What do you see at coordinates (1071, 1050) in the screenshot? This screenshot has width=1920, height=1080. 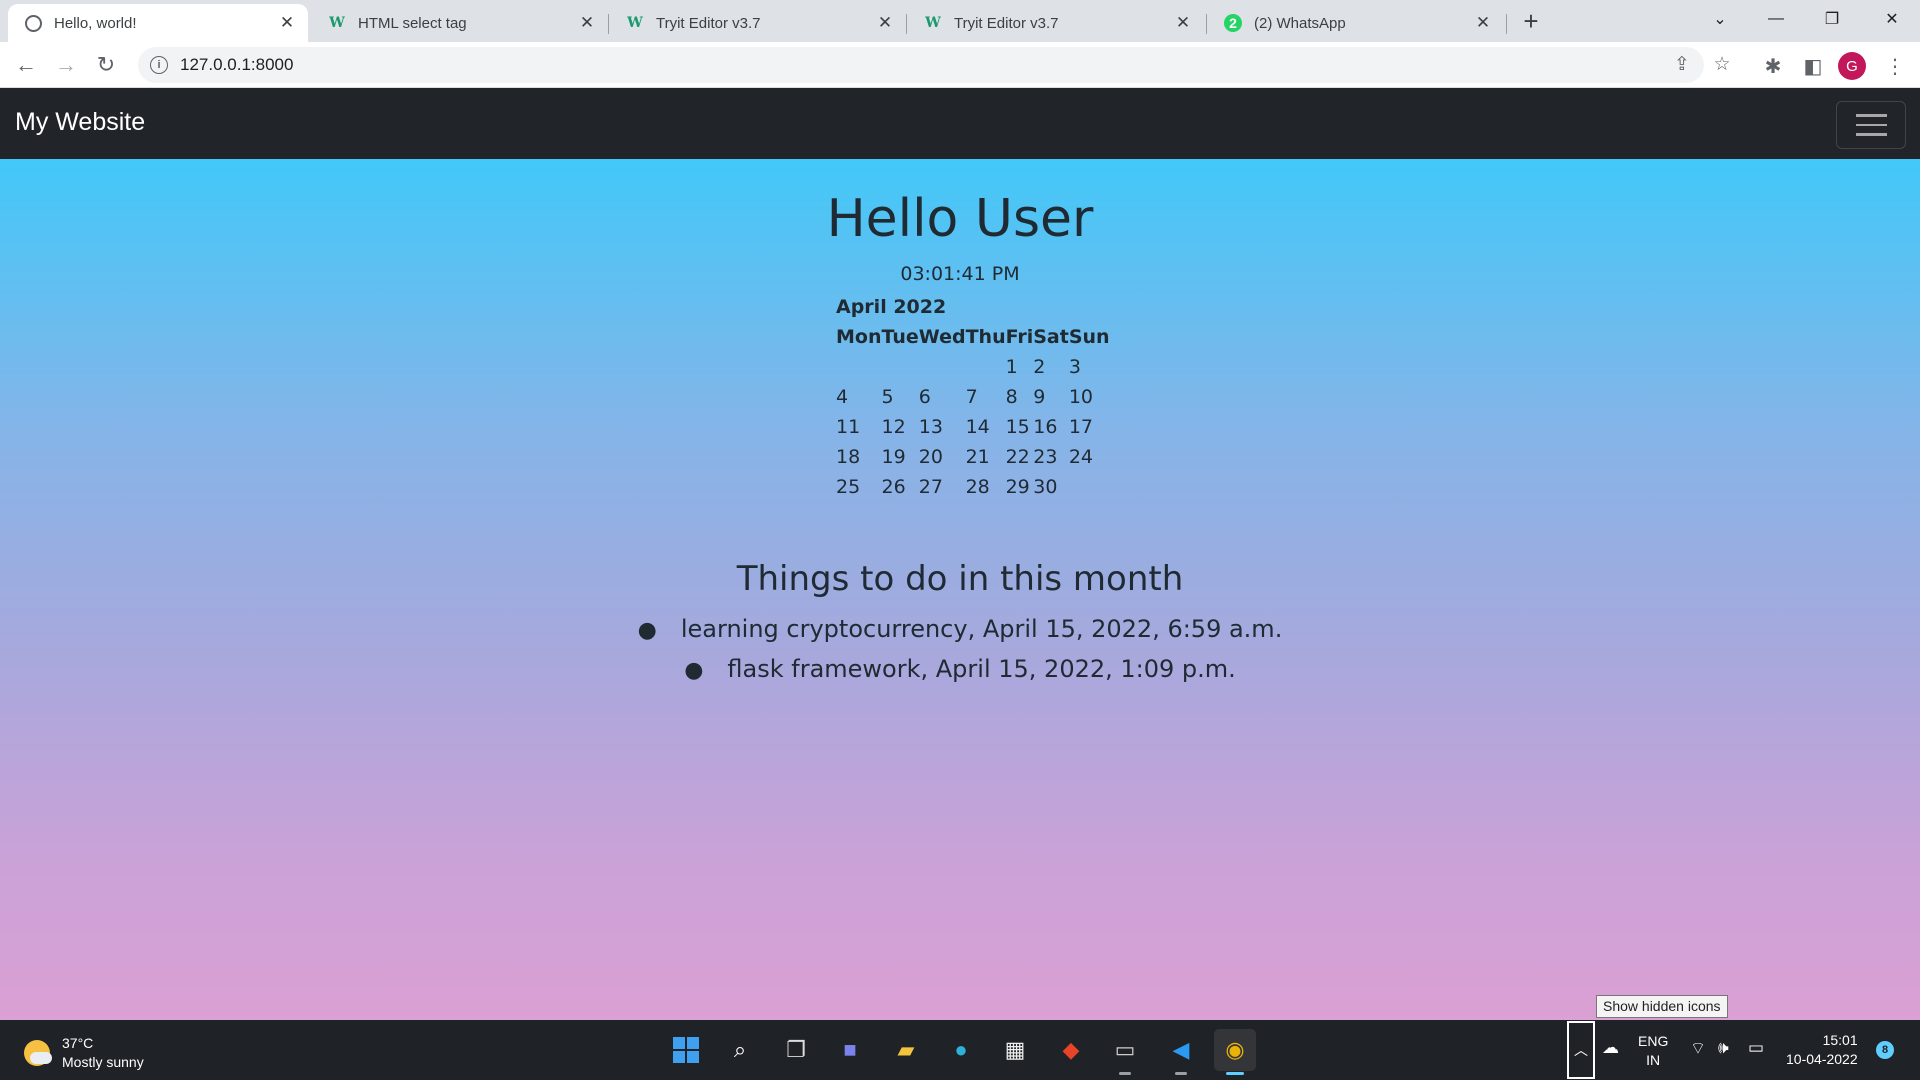 I see `git-app-button: ◆` at bounding box center [1071, 1050].